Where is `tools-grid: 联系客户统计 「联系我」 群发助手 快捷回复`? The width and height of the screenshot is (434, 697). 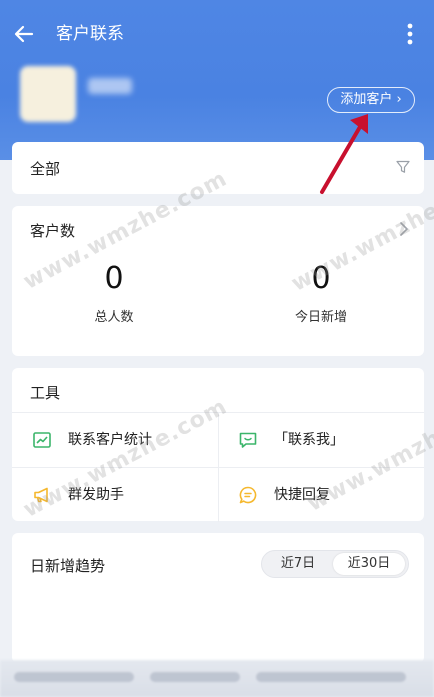
tools-grid: 联系客户统计 「联系我」 群发助手 快捷回复 is located at coordinates (218, 467).